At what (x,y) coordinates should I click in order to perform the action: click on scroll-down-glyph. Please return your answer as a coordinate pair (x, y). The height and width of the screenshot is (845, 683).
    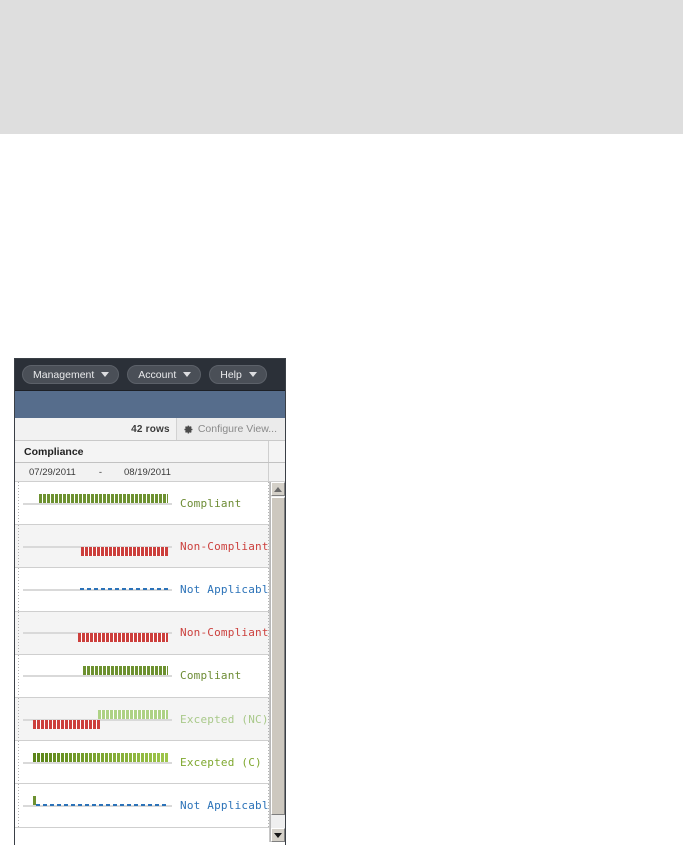
    Looking at the image, I should click on (278, 835).